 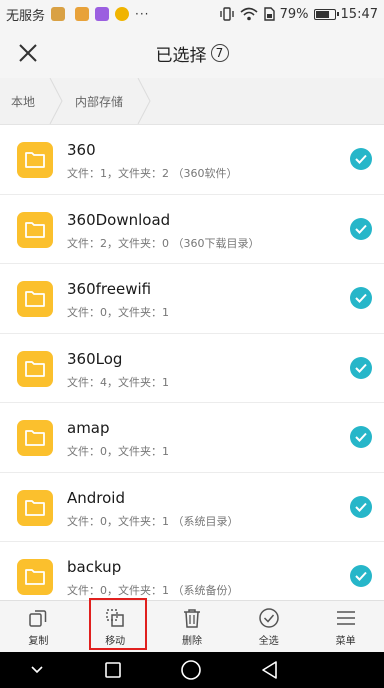 What do you see at coordinates (118, 624) in the screenshot?
I see `move-button-highlight` at bounding box center [118, 624].